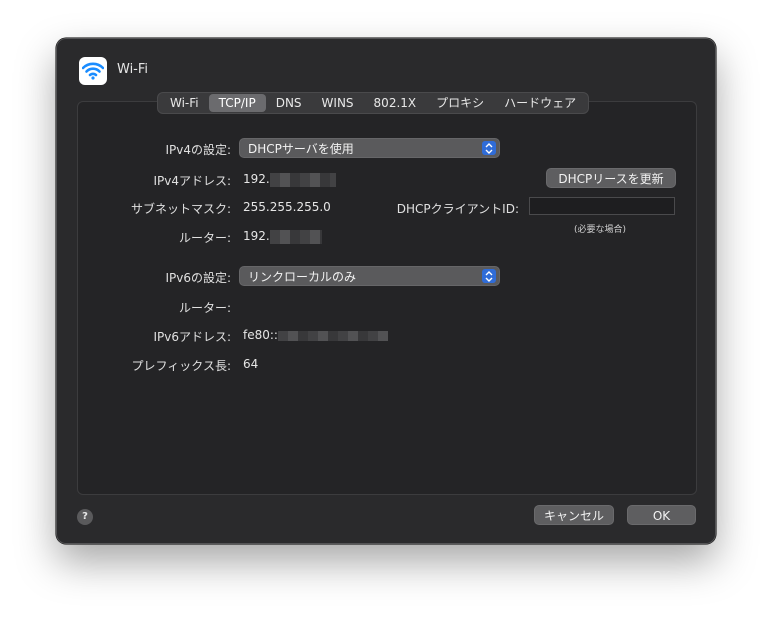 This screenshot has width=772, height=618. Describe the element at coordinates (192, 181) in the screenshot. I see `ipv4-address-label: IPv4アドレス:` at that location.